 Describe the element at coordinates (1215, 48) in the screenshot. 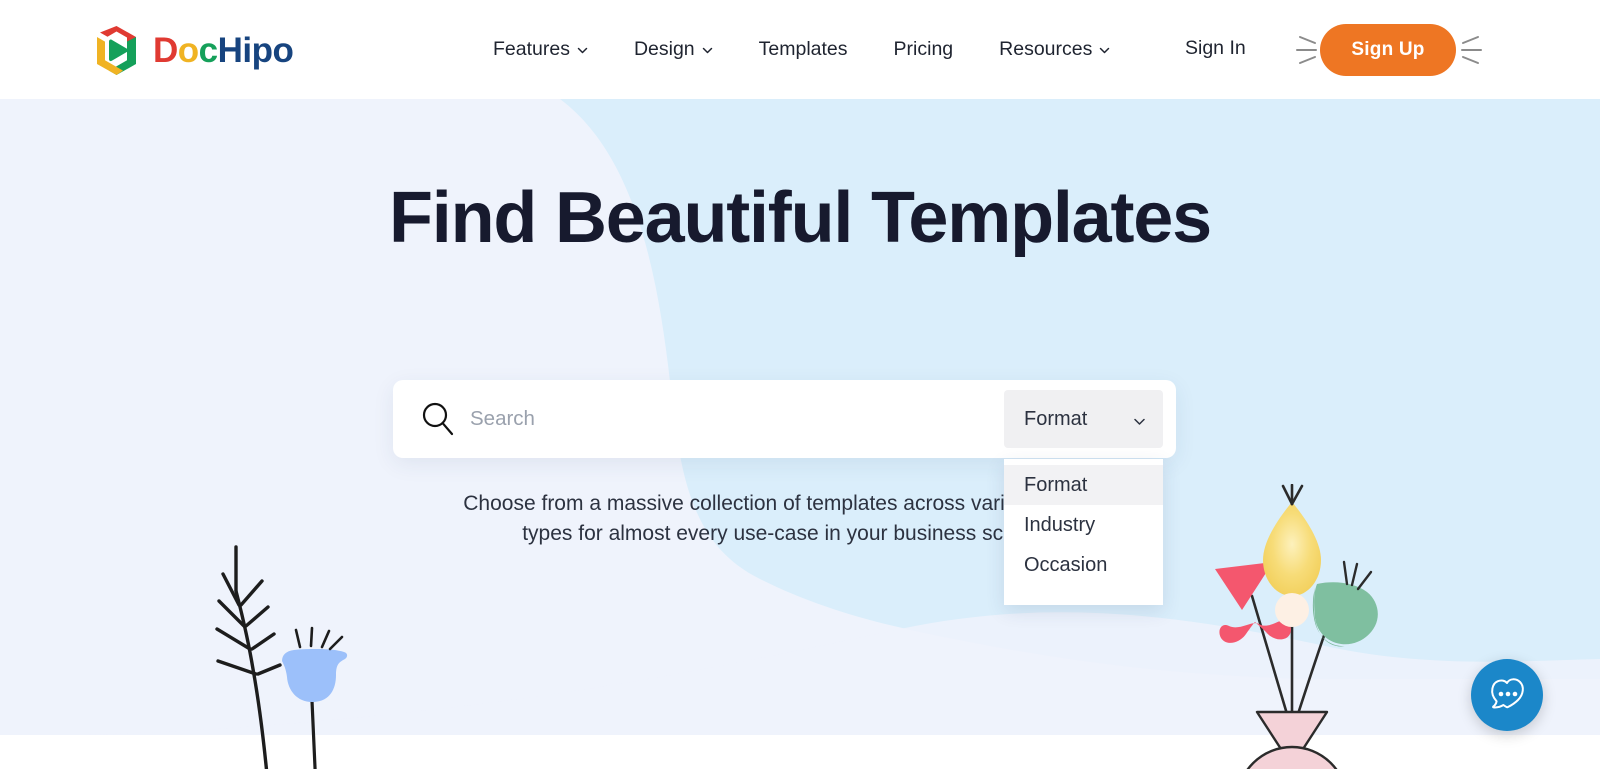

I see `sign-in-link: Sign In` at that location.